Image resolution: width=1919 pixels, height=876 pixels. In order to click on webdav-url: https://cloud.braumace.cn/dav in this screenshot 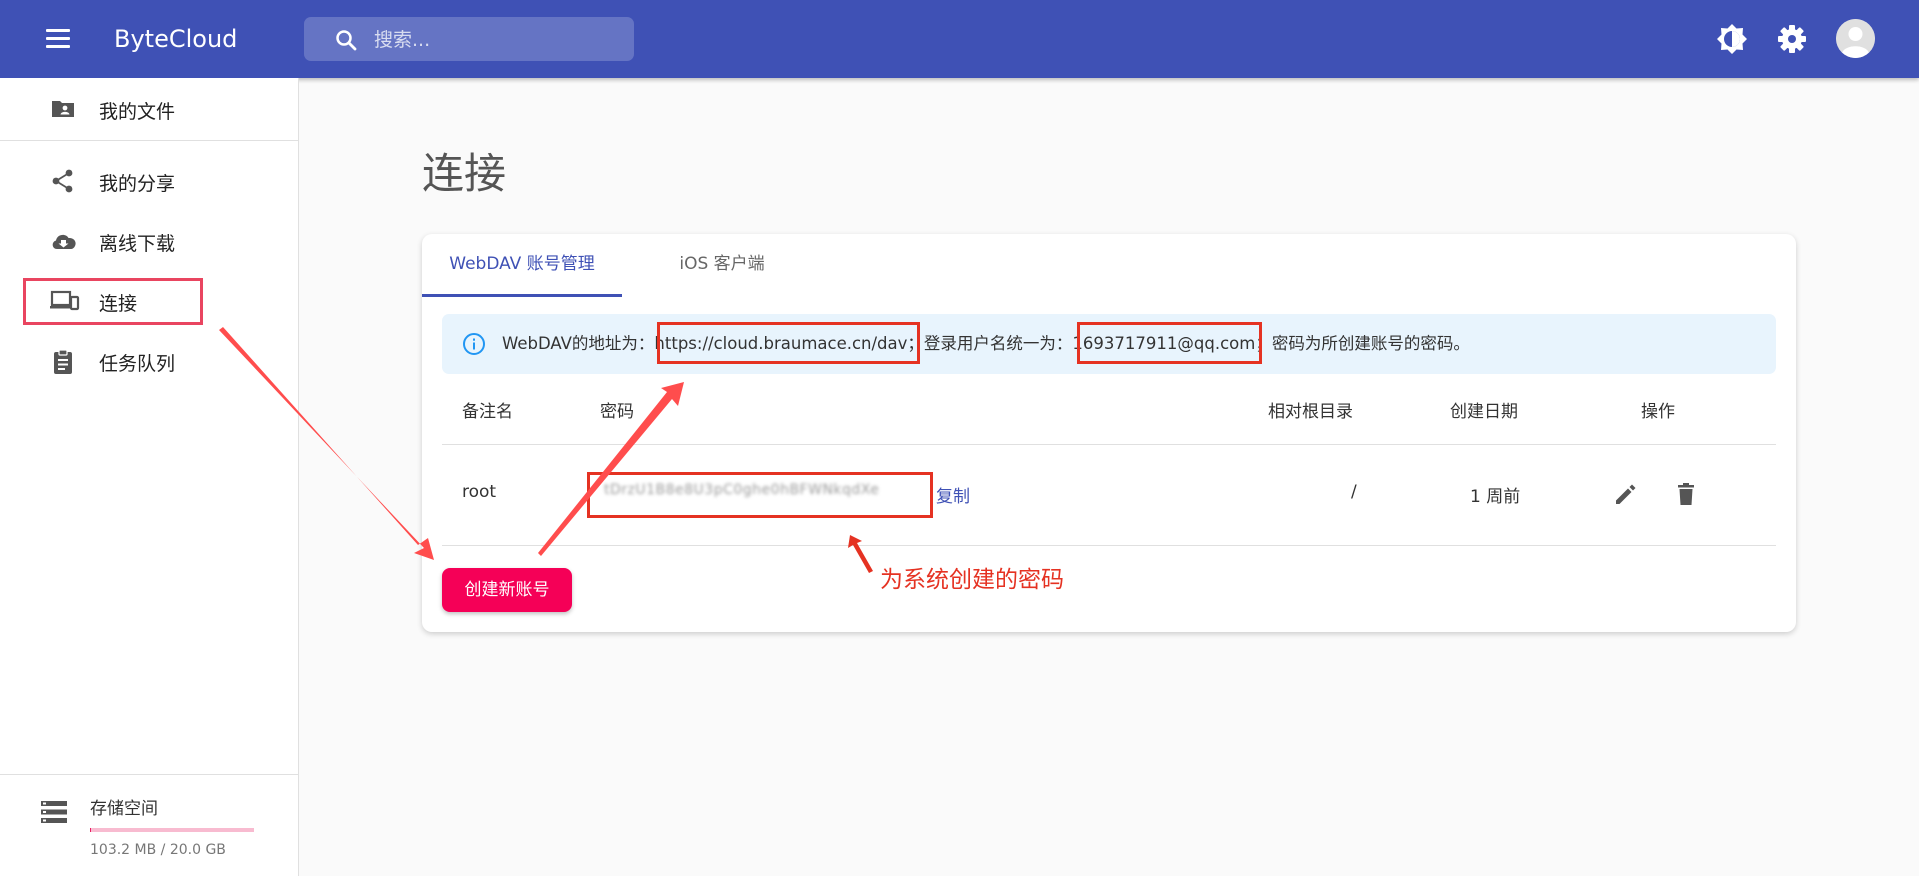, I will do `click(781, 343)`.